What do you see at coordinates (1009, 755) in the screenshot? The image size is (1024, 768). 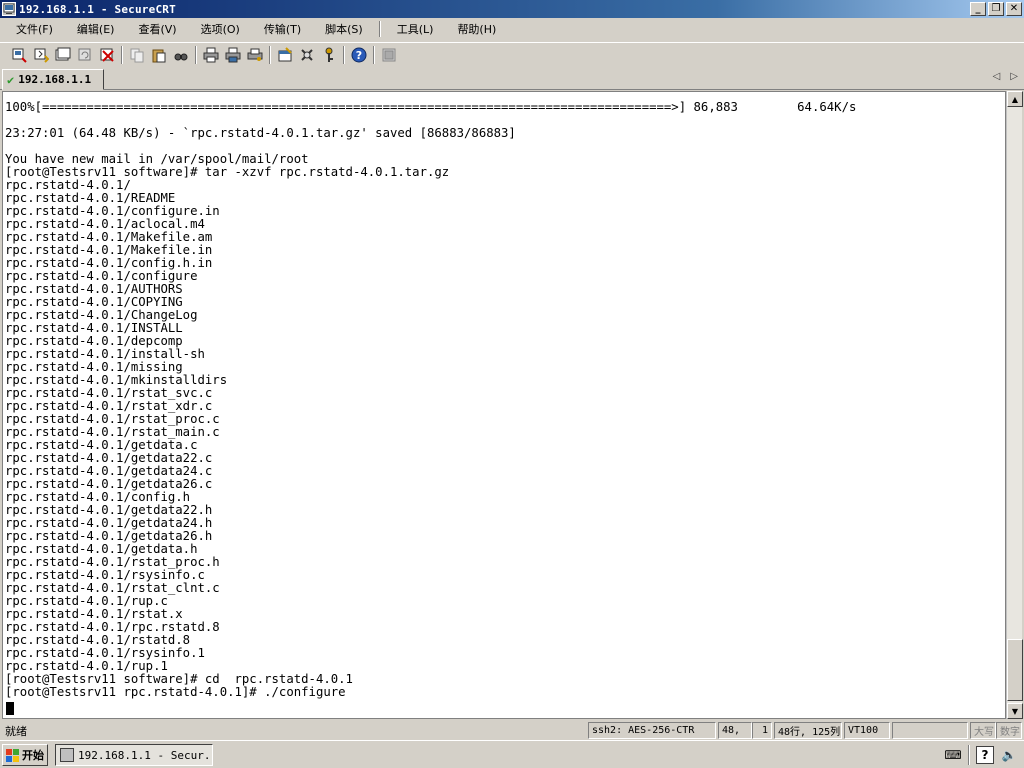 I see `speaker-icon: 🔈` at bounding box center [1009, 755].